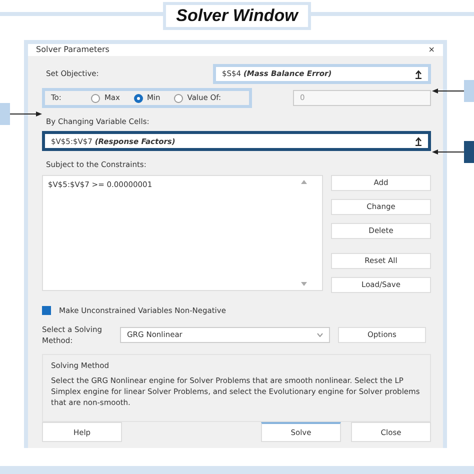 The height and width of the screenshot is (474, 474). What do you see at coordinates (431, 50) in the screenshot?
I see `close-button: ×` at bounding box center [431, 50].